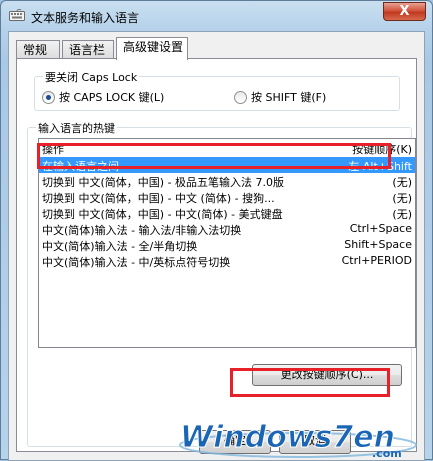  I want to click on tab-advanced-key-settings: 高级键设置, so click(152, 48).